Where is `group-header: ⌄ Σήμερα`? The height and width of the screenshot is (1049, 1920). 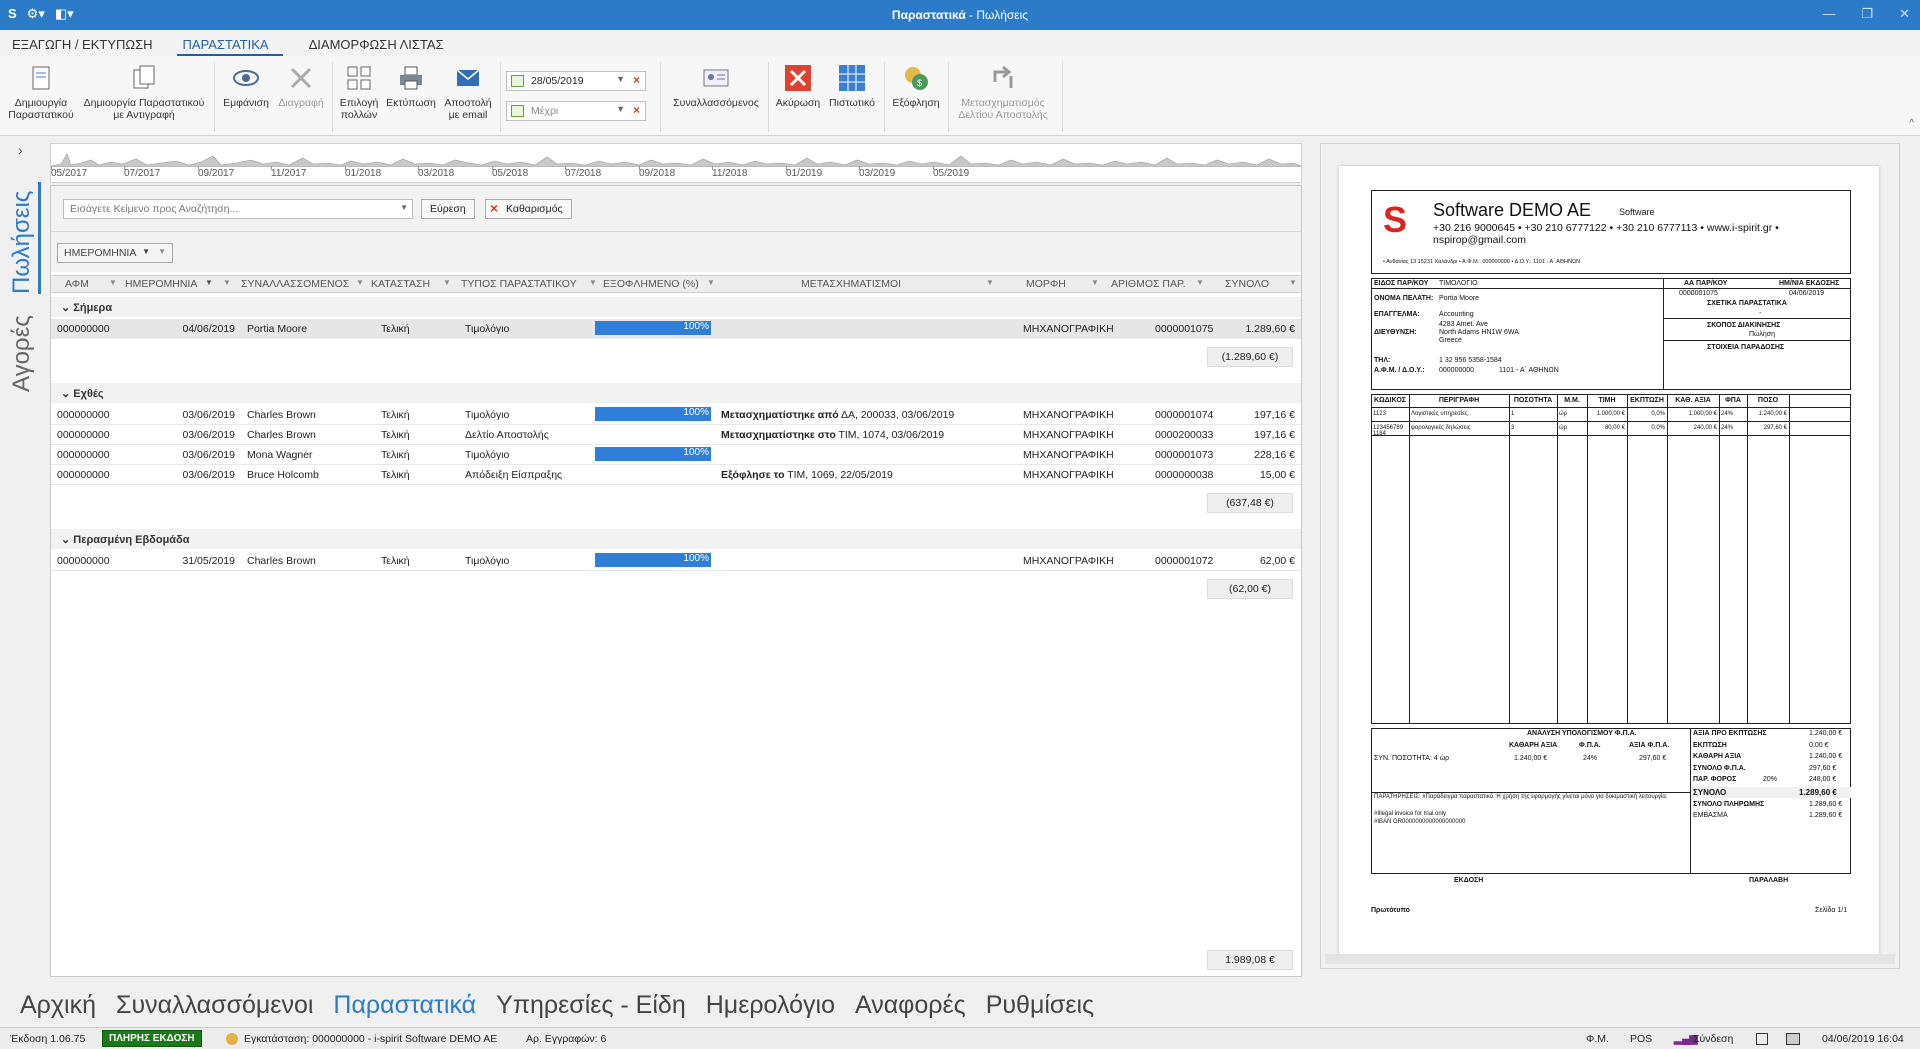 group-header: ⌄ Σήμερα is located at coordinates (676, 307).